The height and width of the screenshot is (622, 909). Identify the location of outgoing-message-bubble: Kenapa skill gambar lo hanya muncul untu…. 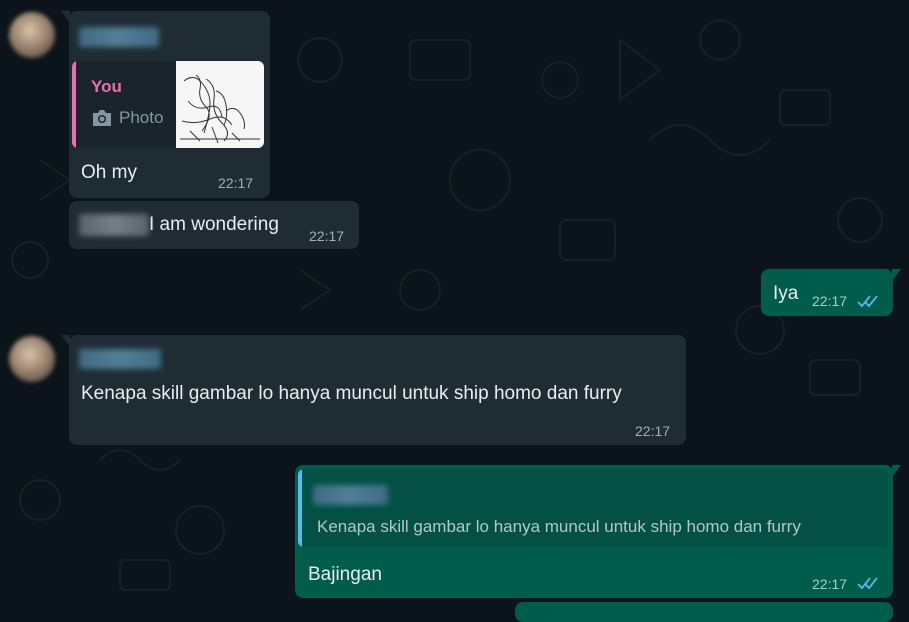
(598, 531).